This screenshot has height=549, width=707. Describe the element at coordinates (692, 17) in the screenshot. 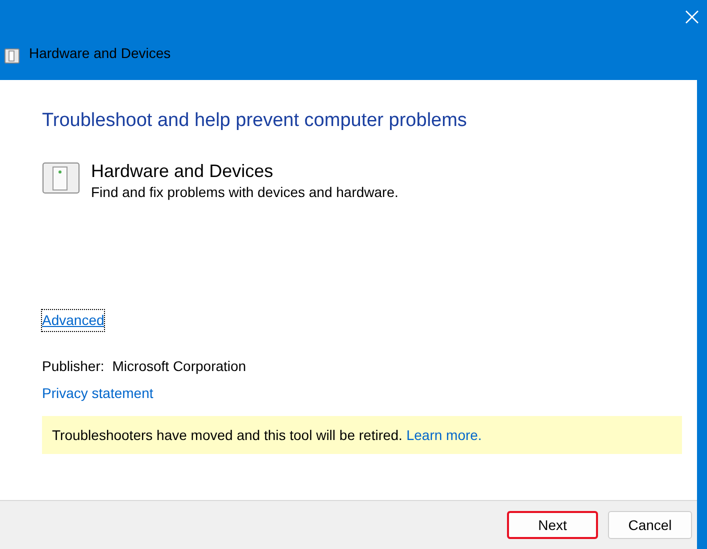

I see `close-icon` at that location.